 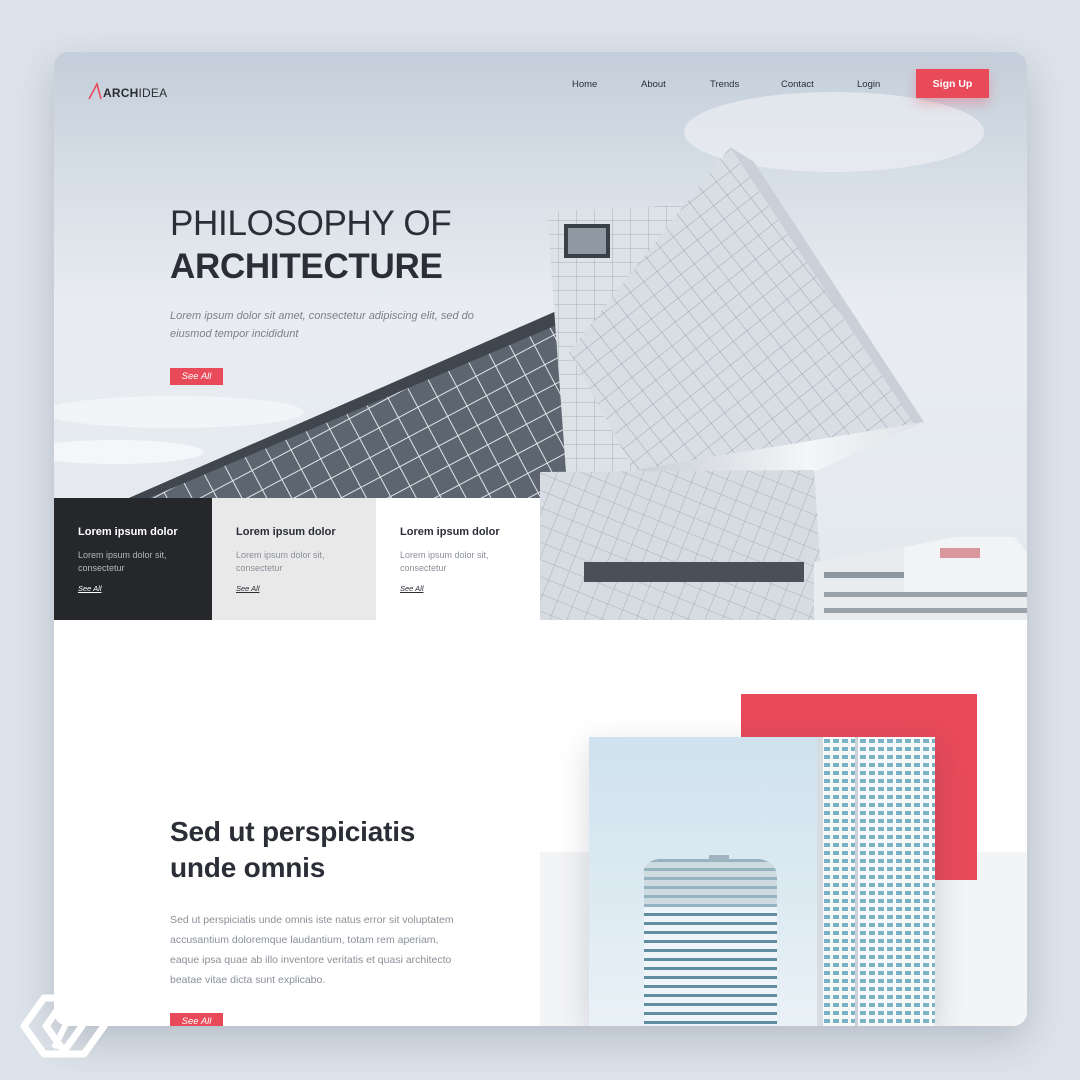 I want to click on nav-link-trends: Trends, so click(x=724, y=84).